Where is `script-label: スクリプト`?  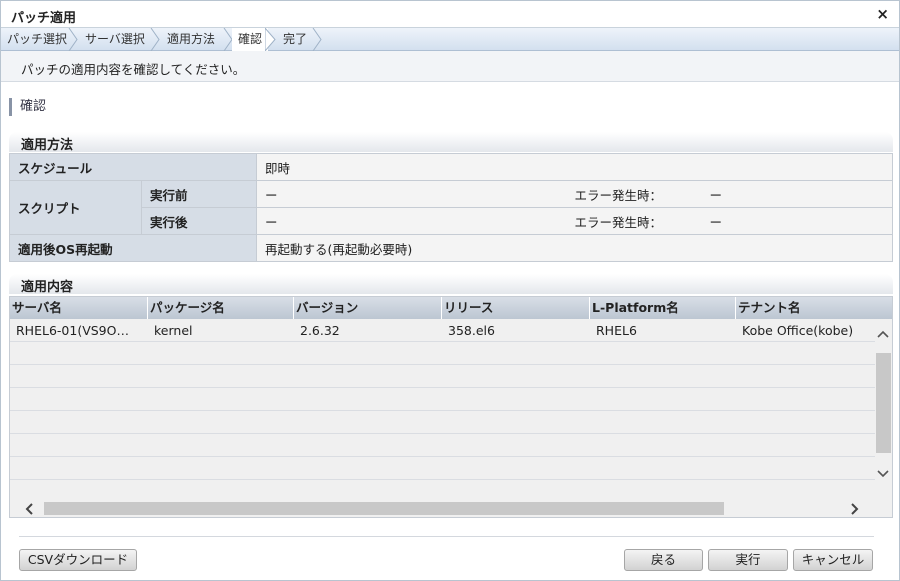 script-label: スクリプト is located at coordinates (75, 207).